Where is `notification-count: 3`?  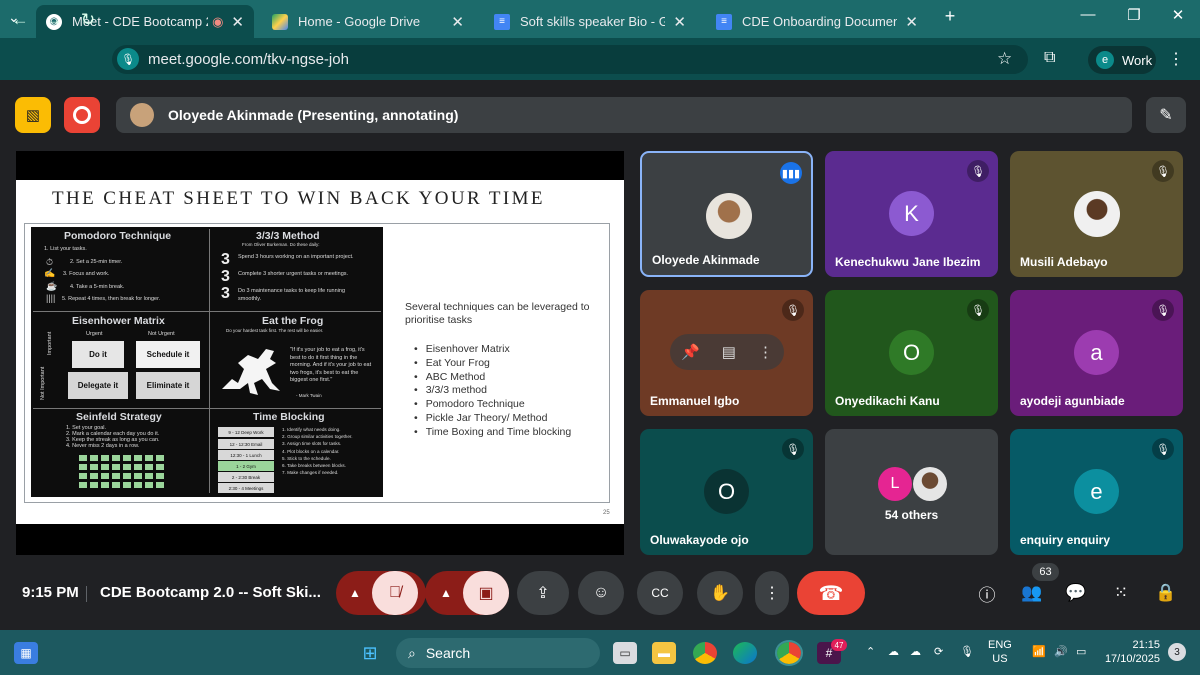
notification-count: 3 is located at coordinates (1177, 652).